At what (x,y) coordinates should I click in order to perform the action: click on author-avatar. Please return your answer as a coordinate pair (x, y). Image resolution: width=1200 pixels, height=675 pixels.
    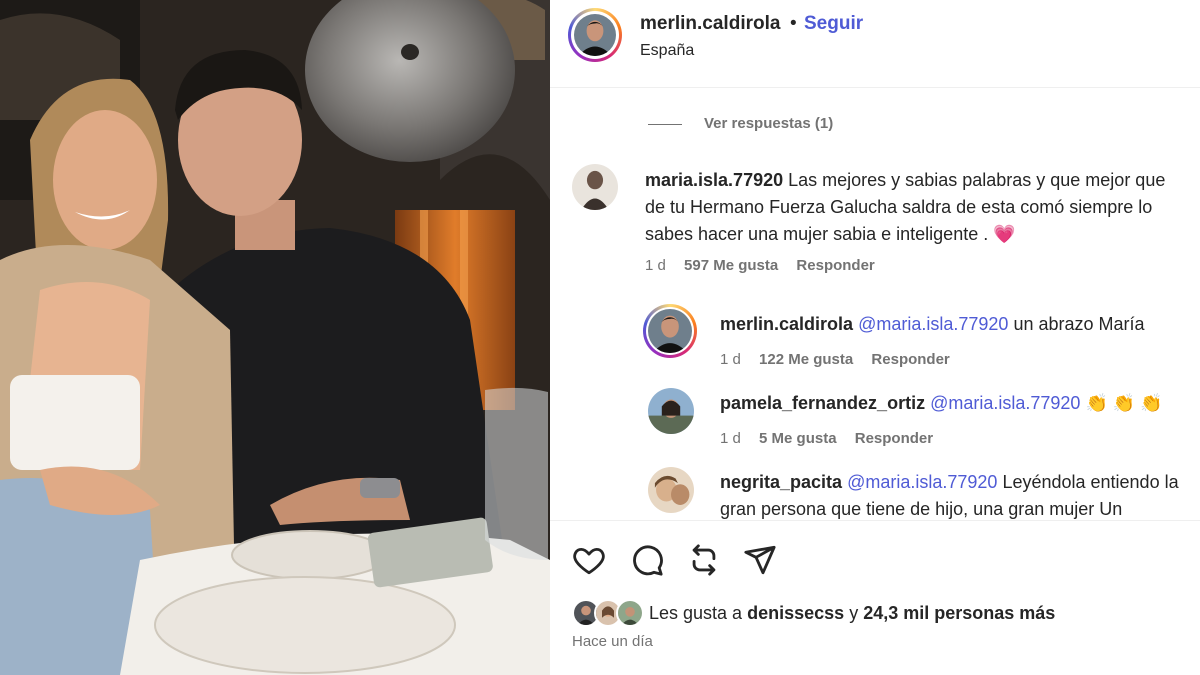
    Looking at the image, I should click on (595, 35).